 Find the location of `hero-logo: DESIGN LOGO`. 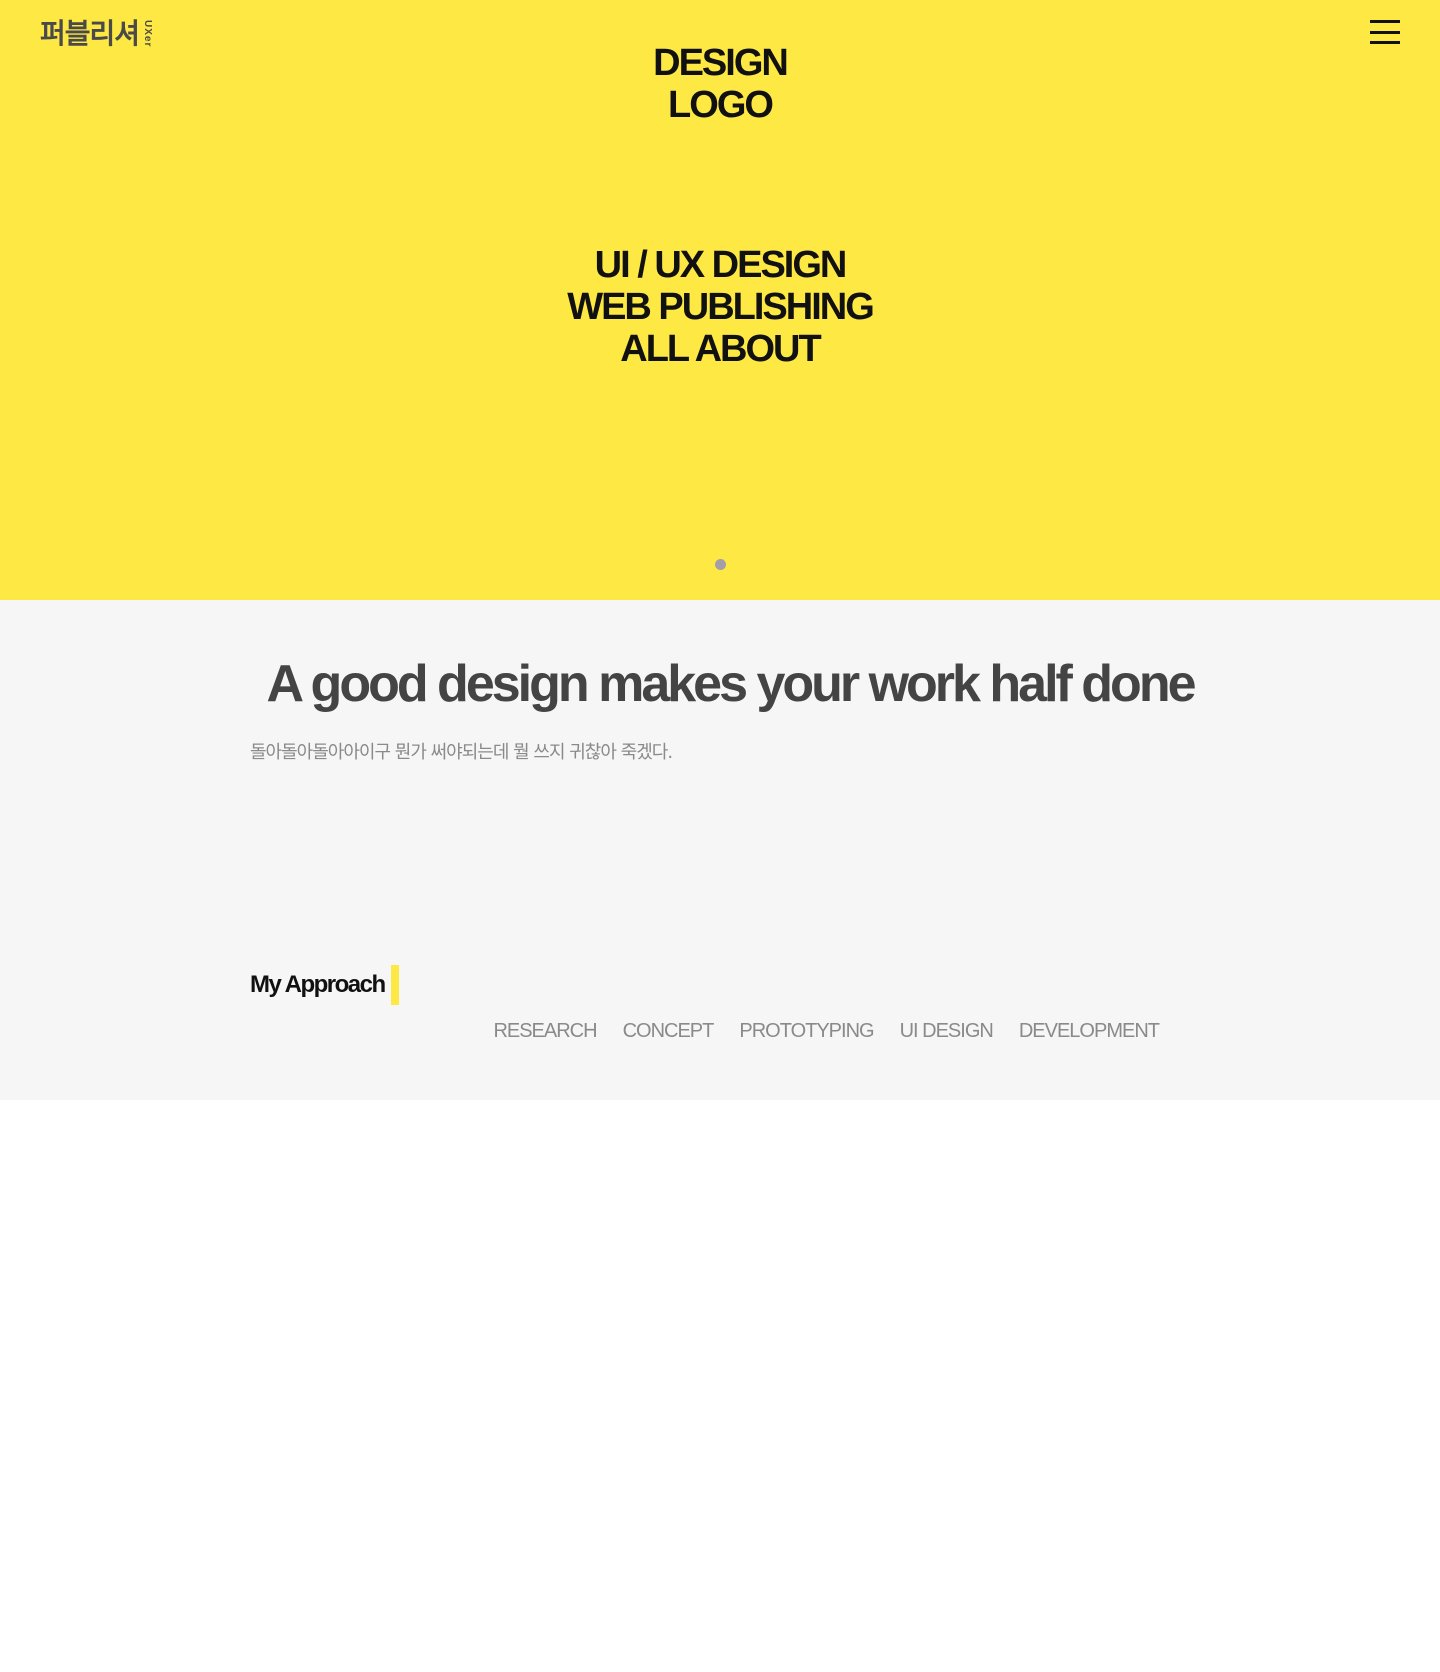

hero-logo: DESIGN LOGO is located at coordinates (720, 84).